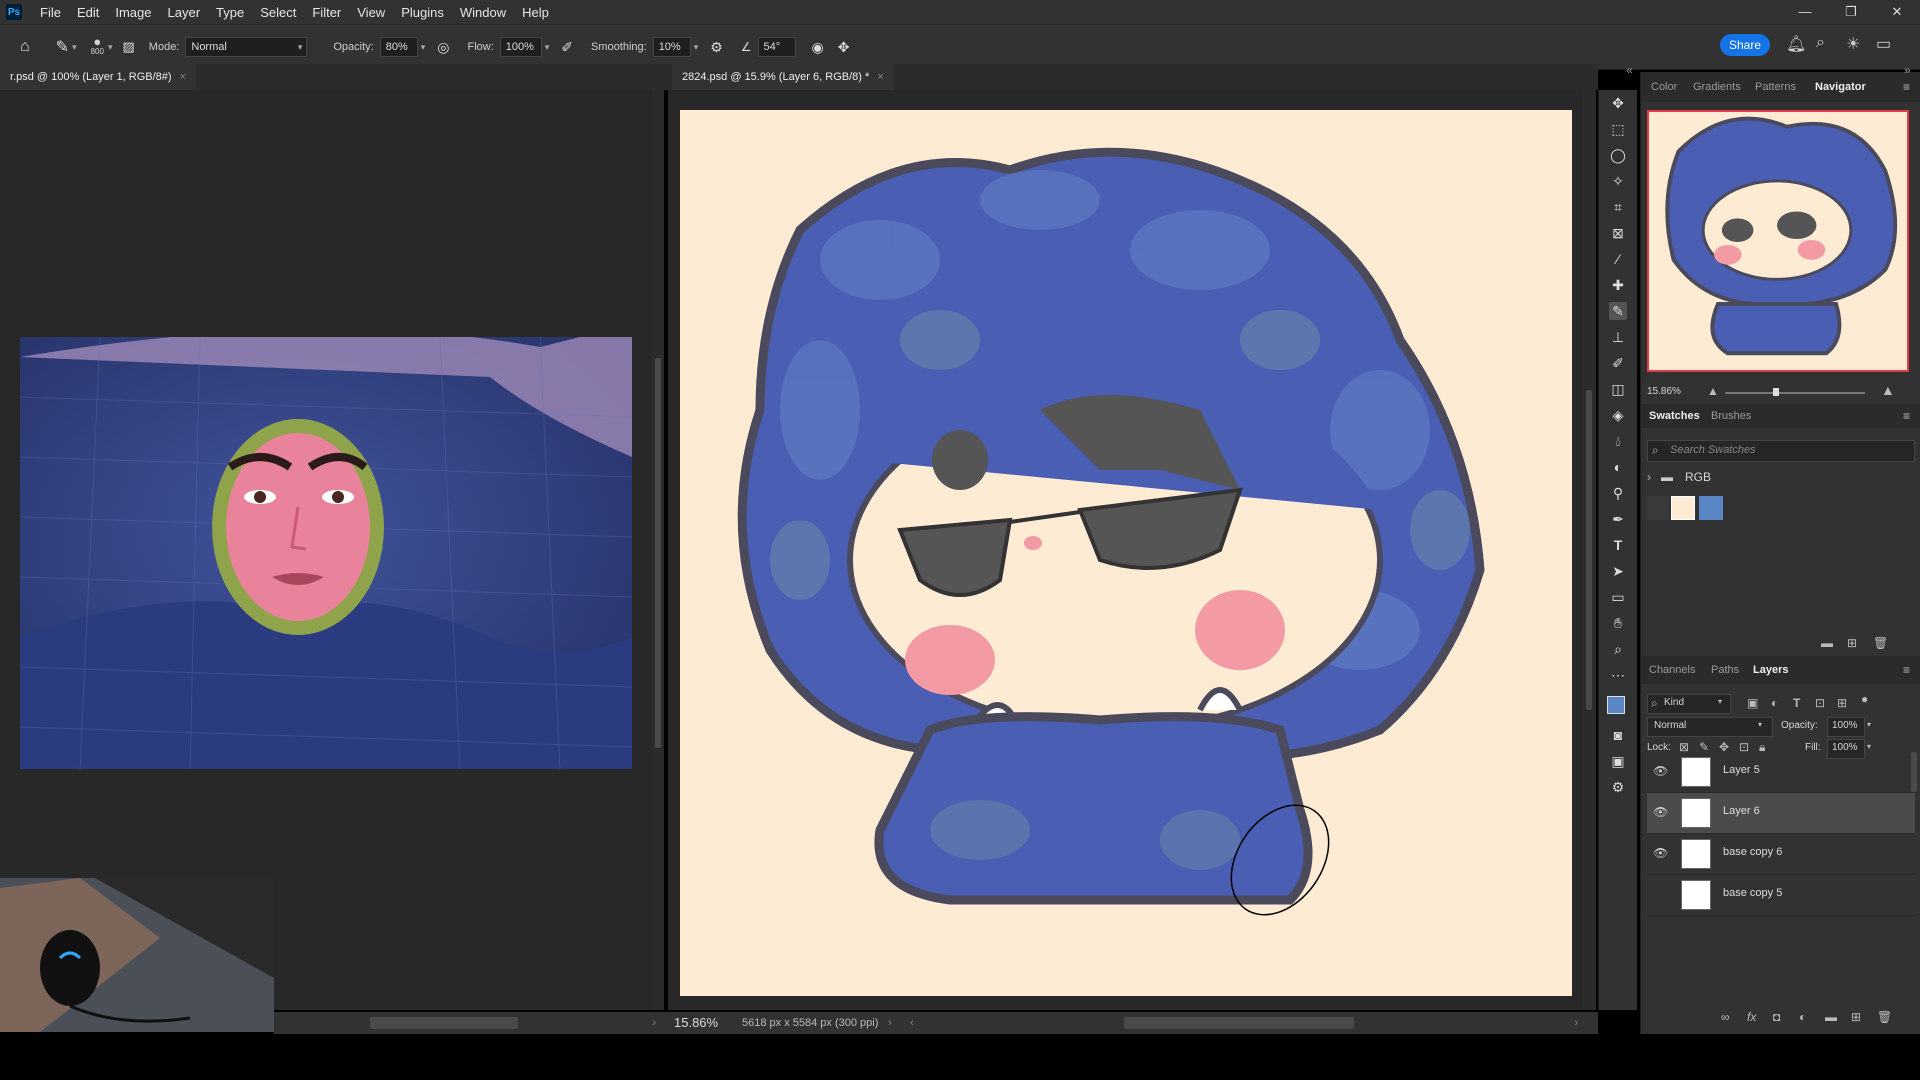 The image size is (1920, 1080). Describe the element at coordinates (1717, 87) in the screenshot. I see `tab-gradients: Gradients` at that location.